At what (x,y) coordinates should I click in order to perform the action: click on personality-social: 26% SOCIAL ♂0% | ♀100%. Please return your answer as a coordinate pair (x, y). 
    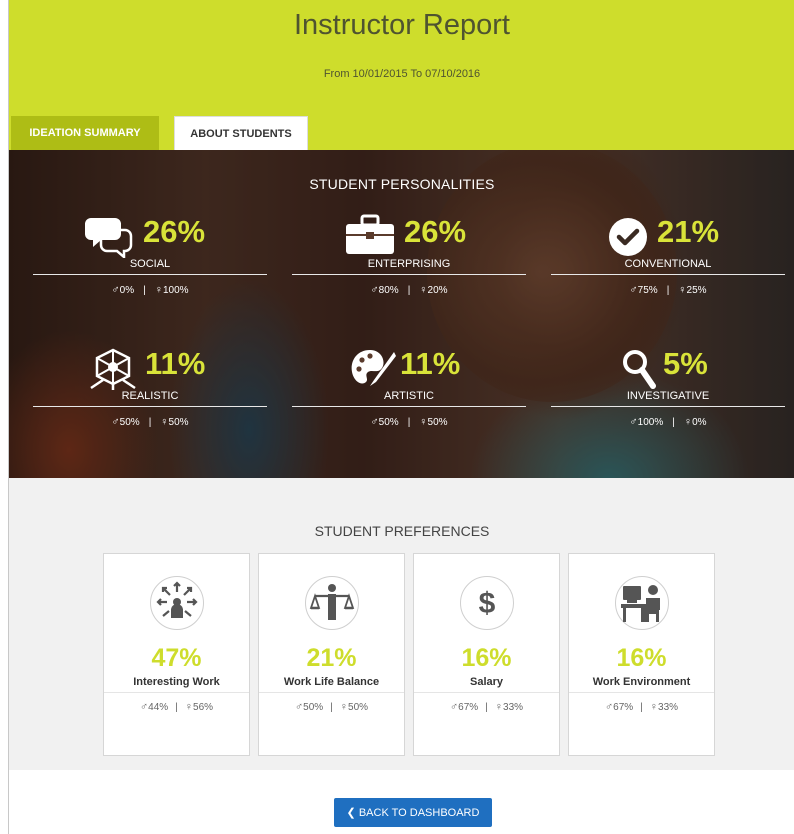
    Looking at the image, I should click on (150, 259).